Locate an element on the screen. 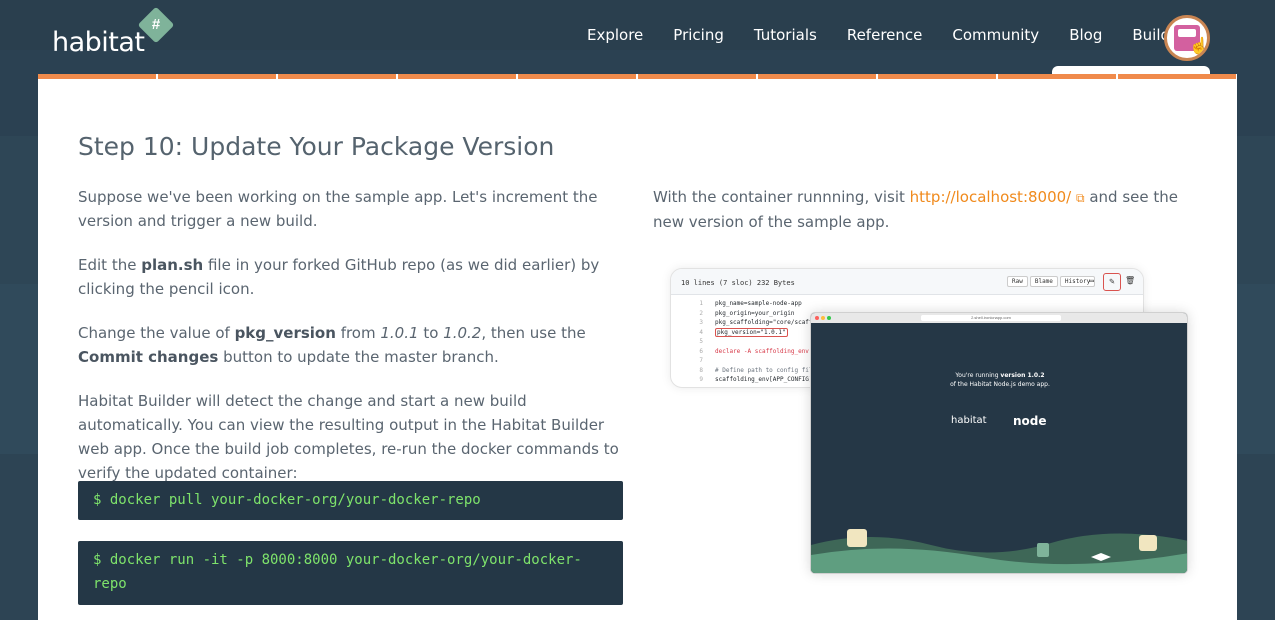 The height and width of the screenshot is (620, 1275). localhost-link: http://localhost:8000/ is located at coordinates (991, 197).